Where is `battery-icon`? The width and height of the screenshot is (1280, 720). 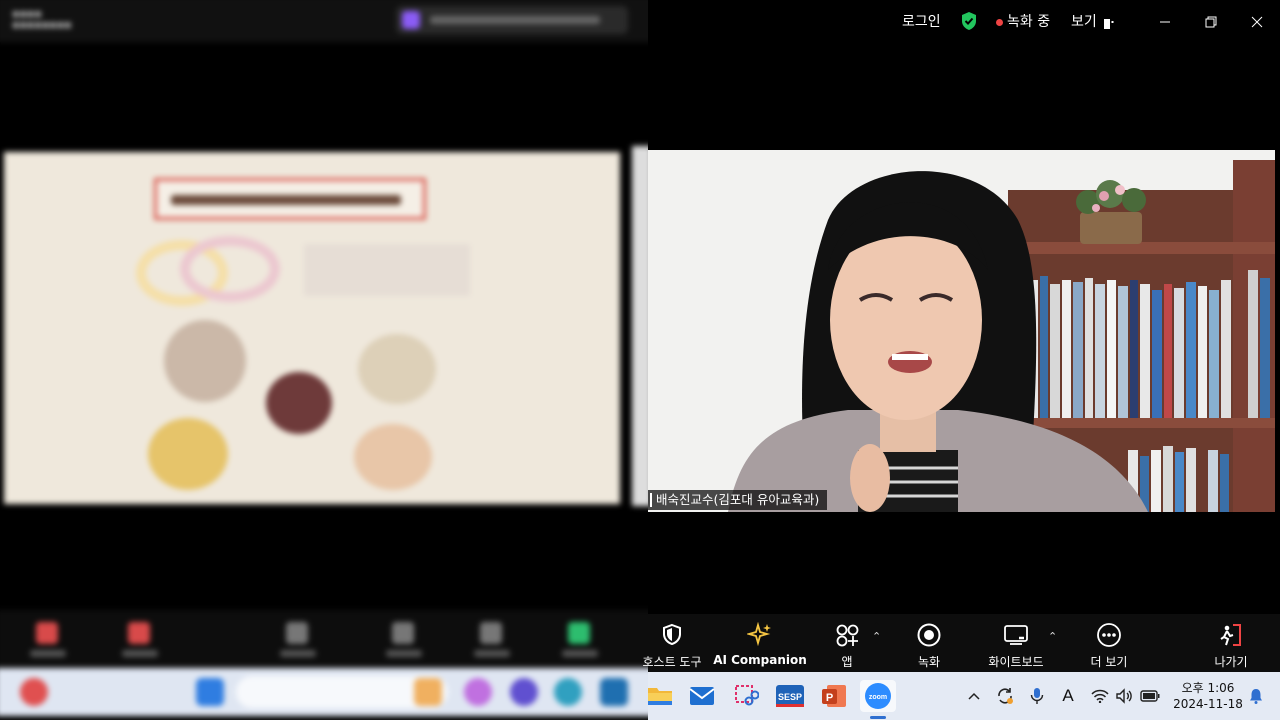
battery-icon is located at coordinates (1150, 696).